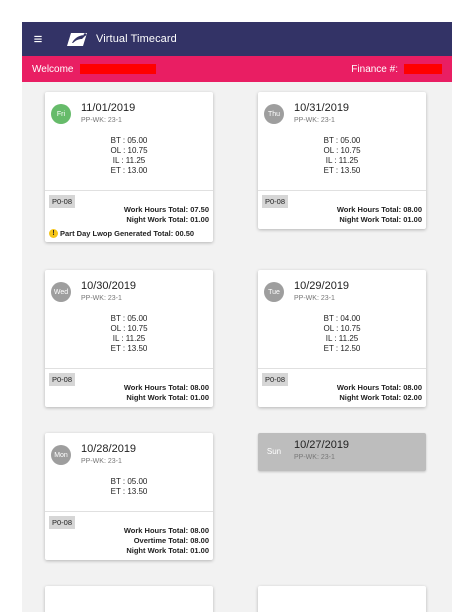 This screenshot has height=612, width=474. I want to click on redacted-finance-number, so click(423, 69).